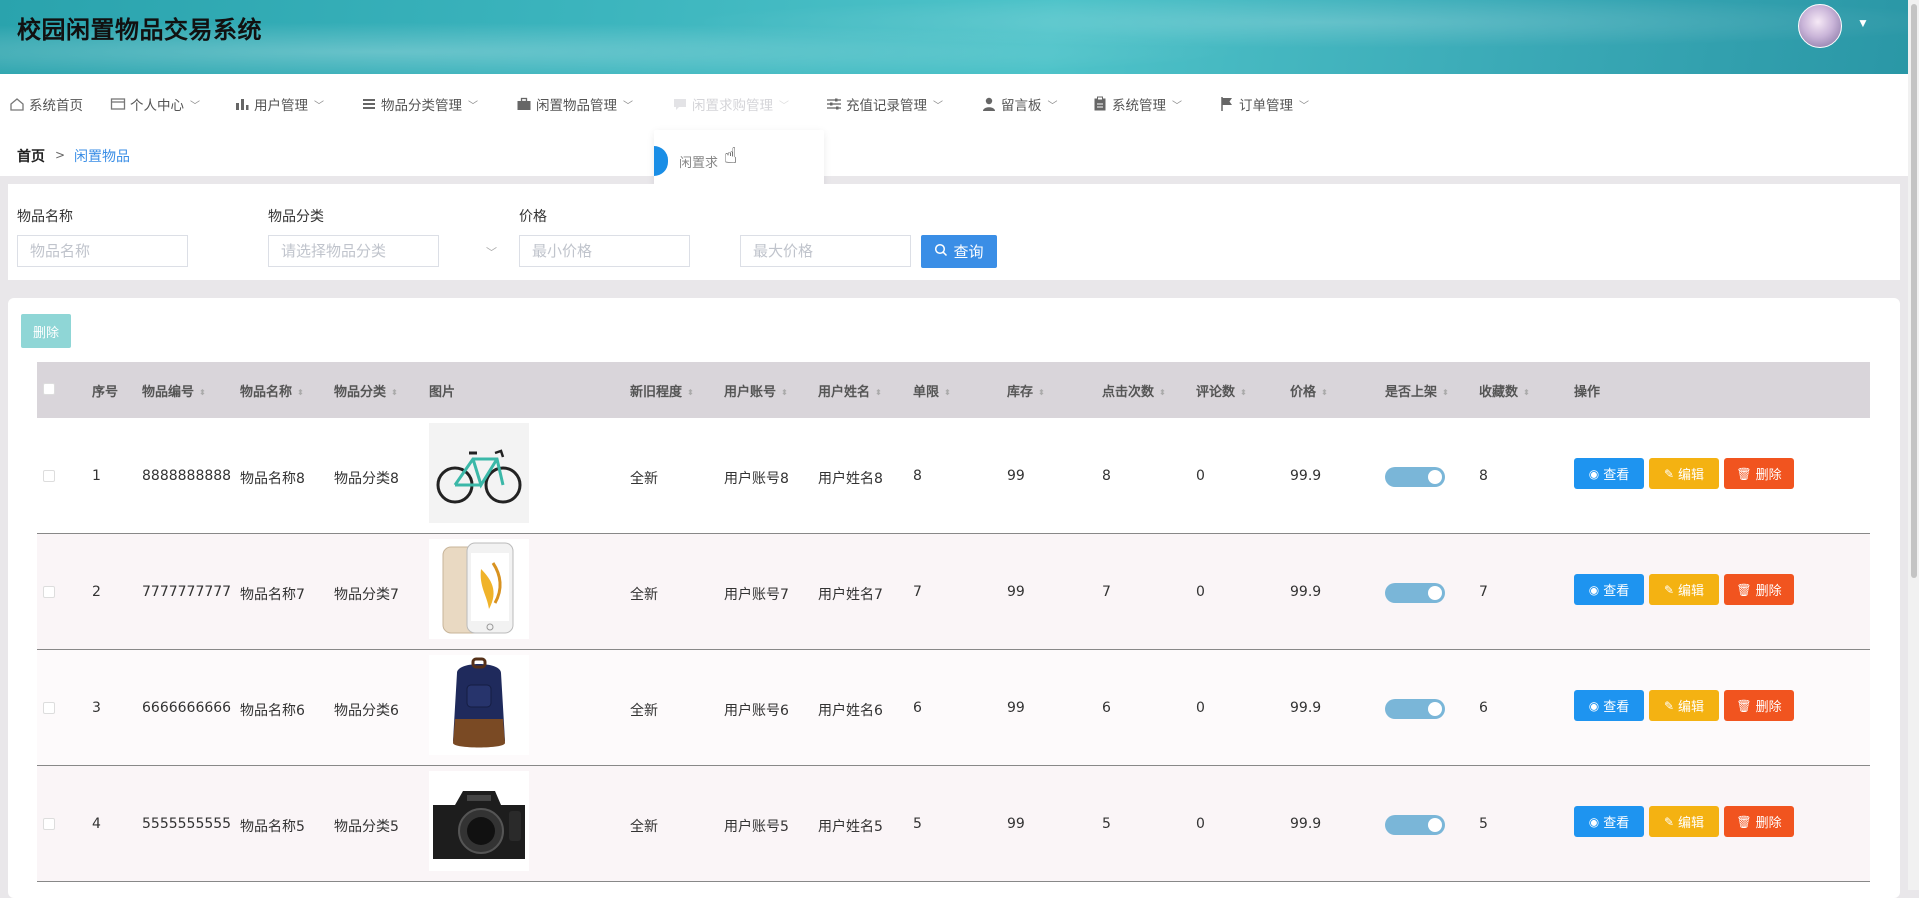 The height and width of the screenshot is (898, 1919). I want to click on dropdown-item-wanted: 闲置求, so click(698, 161).